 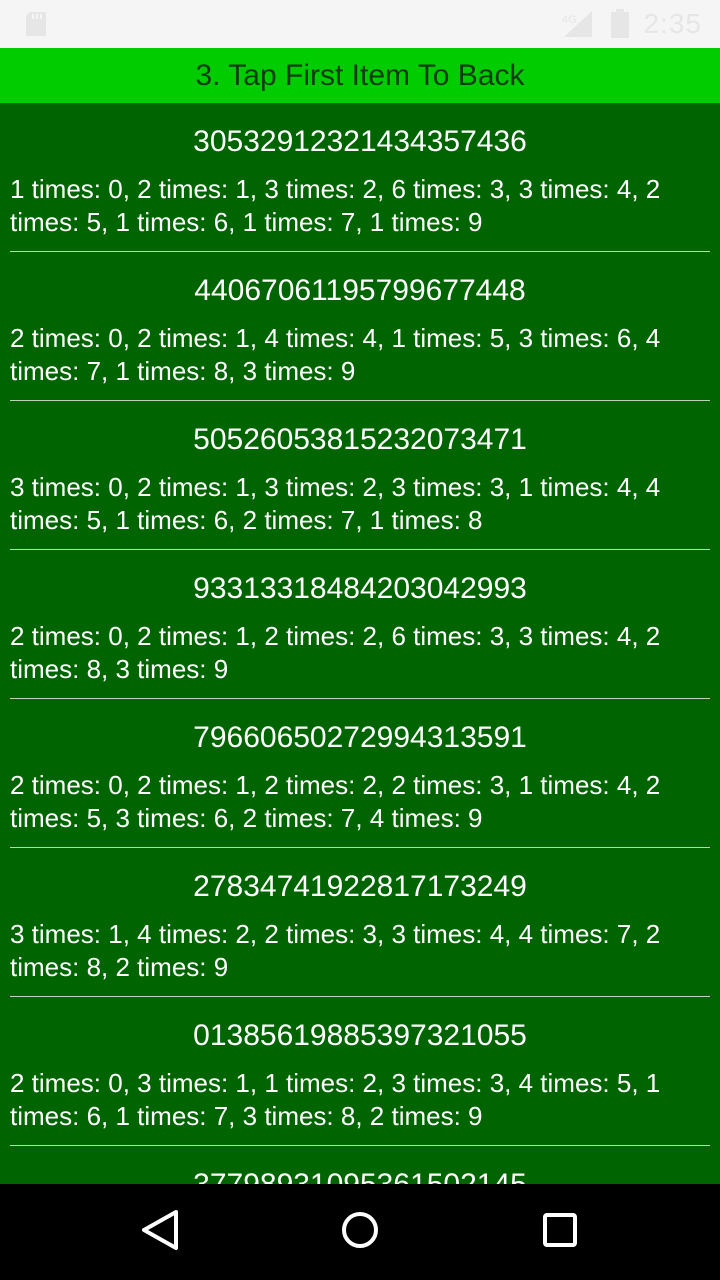 I want to click on navigation-bar, so click(x=360, y=1232).